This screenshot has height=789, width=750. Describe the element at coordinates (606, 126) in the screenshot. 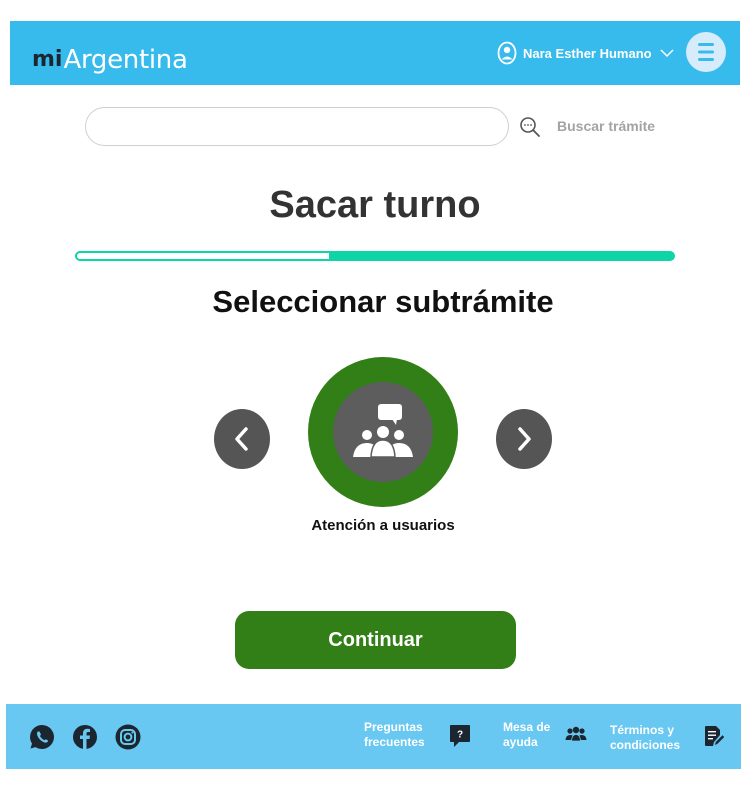

I see `search-button-label: Buscar trámite` at that location.